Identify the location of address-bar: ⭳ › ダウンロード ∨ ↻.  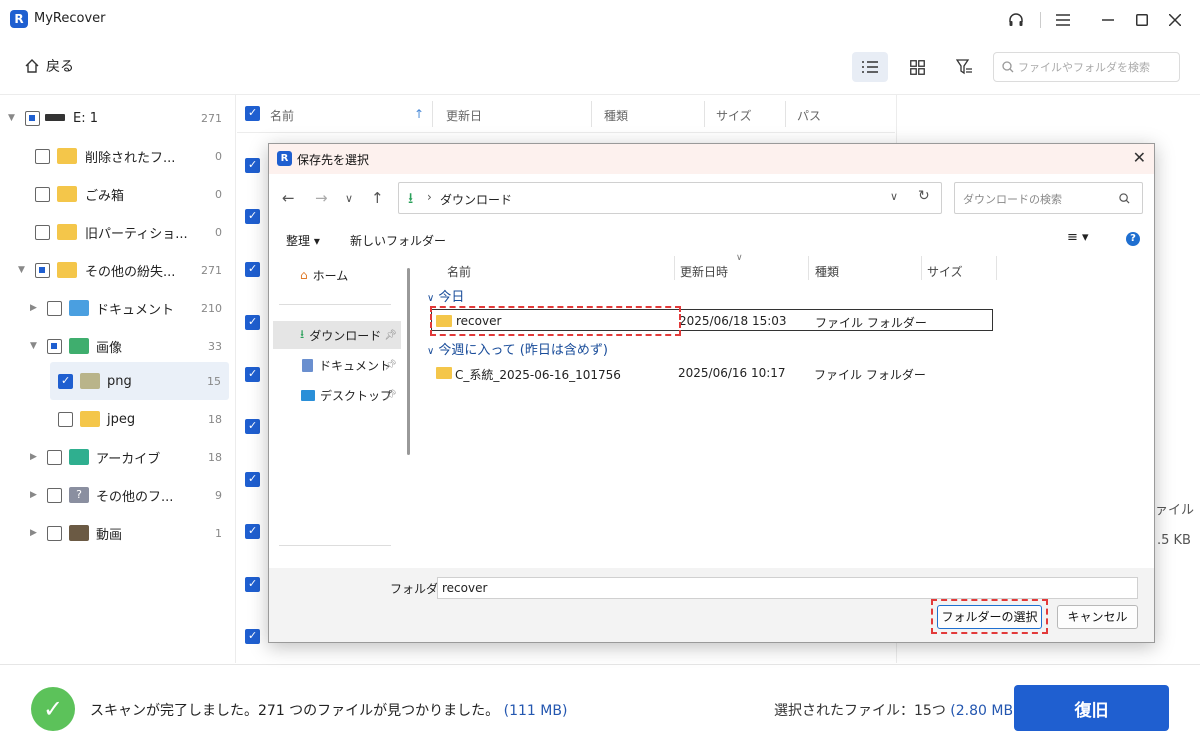
(670, 198).